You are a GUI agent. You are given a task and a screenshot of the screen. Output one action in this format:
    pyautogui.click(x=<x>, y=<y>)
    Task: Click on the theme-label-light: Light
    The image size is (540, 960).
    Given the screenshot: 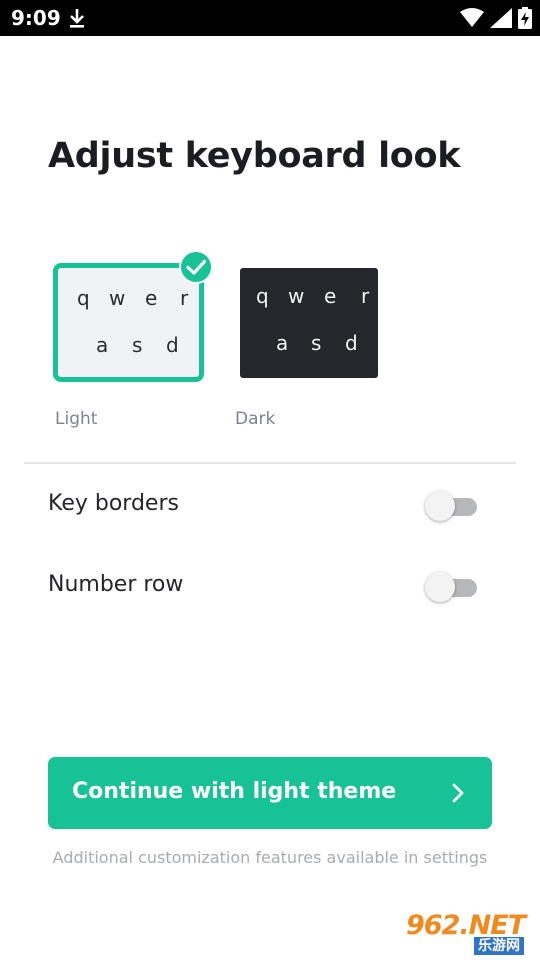 What is the action you would take?
    pyautogui.click(x=76, y=419)
    